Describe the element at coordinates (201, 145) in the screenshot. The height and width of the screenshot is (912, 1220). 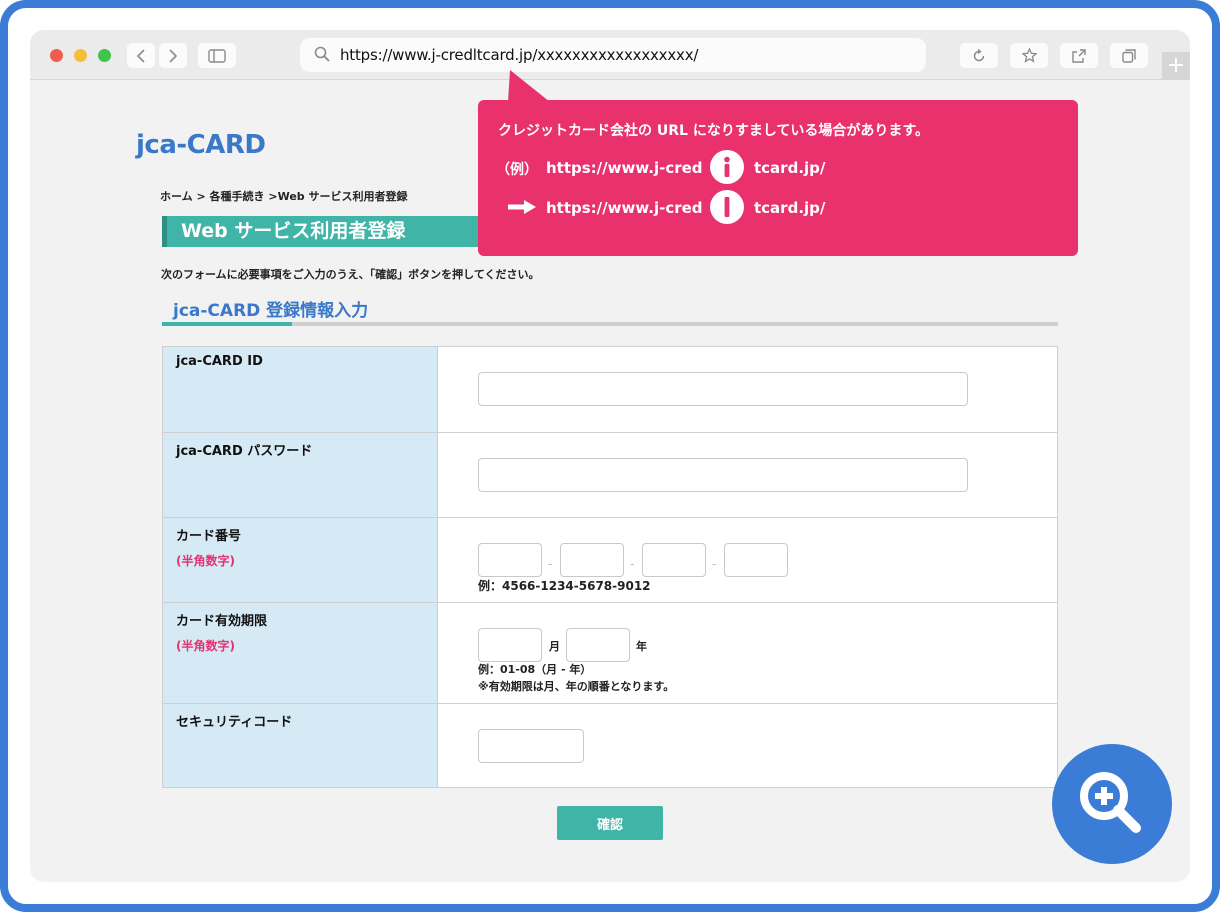
I see `site-logo: jca-CARD` at that location.